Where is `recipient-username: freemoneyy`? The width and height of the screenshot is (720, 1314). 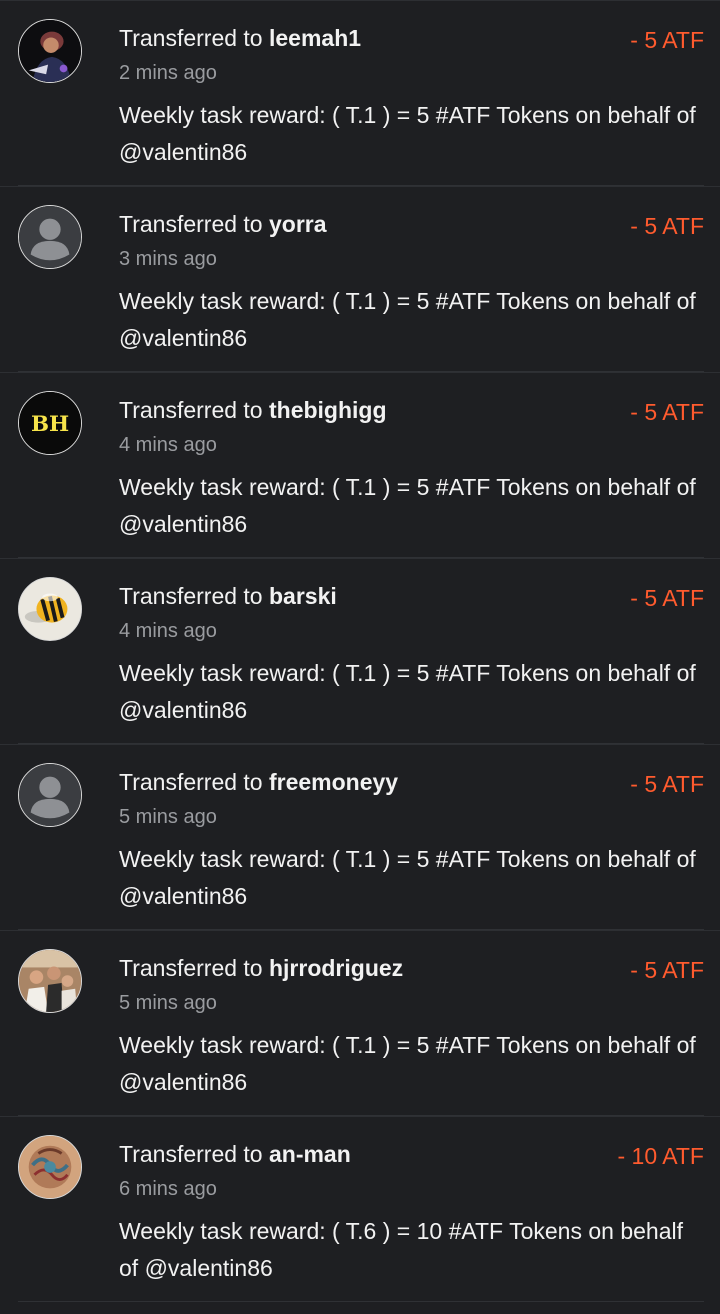
recipient-username: freemoneyy is located at coordinates (333, 782).